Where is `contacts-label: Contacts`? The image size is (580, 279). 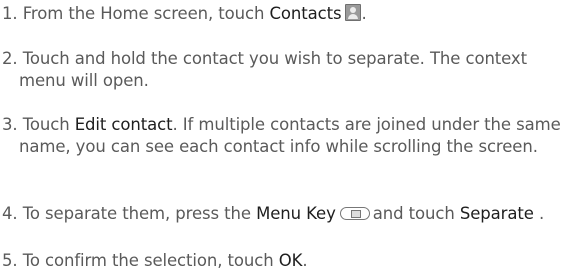 contacts-label: Contacts is located at coordinates (305, 13).